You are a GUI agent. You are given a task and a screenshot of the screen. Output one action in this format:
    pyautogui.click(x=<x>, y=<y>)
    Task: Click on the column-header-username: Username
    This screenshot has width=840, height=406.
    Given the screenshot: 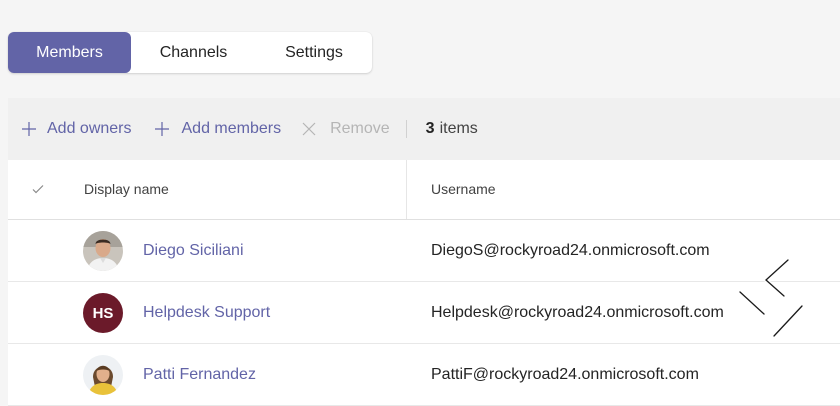 What is the action you would take?
    pyautogui.click(x=463, y=189)
    